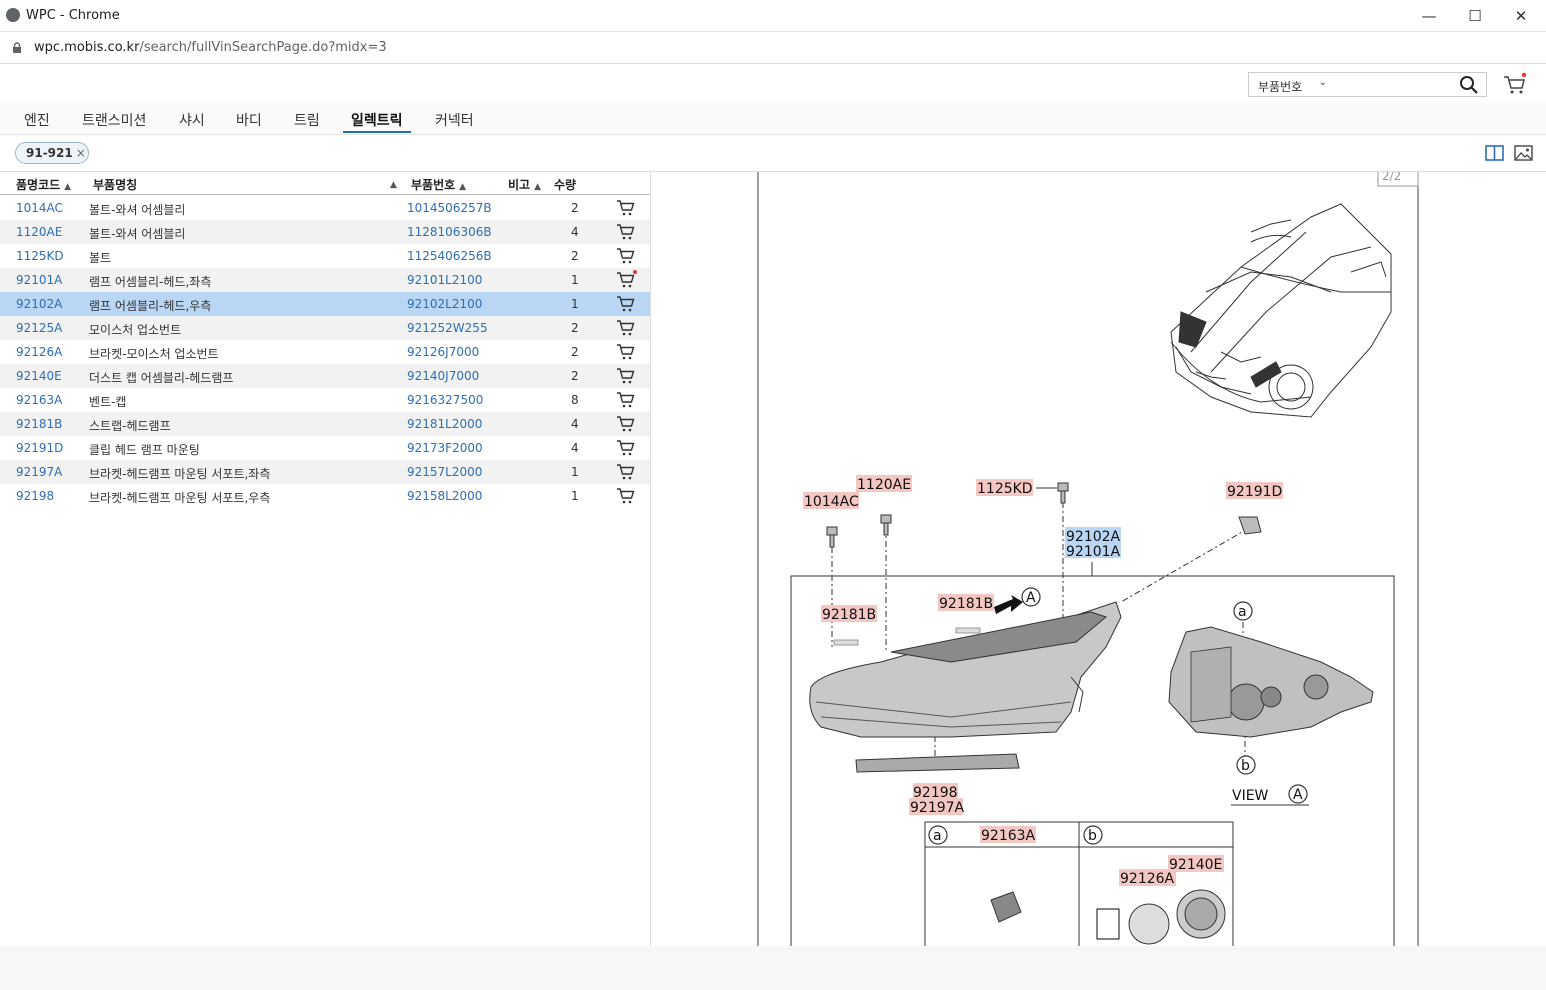 Image resolution: width=1546 pixels, height=990 pixels. I want to click on part-code-link: 92102A, so click(39, 304).